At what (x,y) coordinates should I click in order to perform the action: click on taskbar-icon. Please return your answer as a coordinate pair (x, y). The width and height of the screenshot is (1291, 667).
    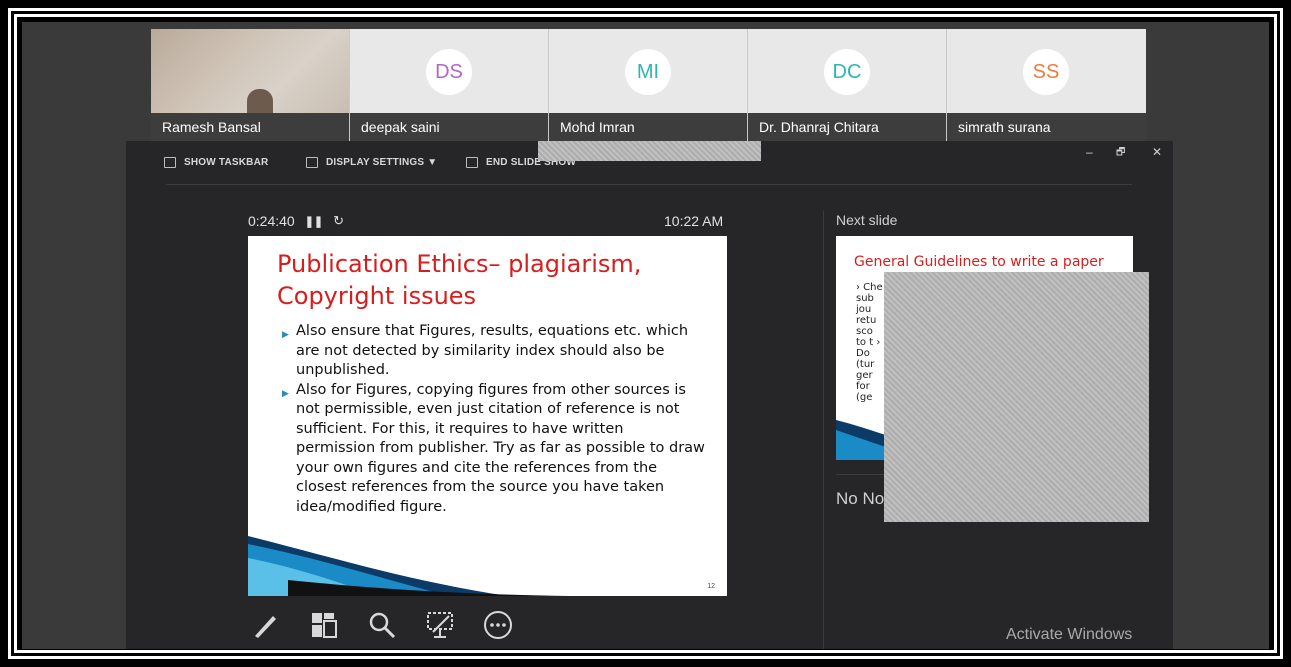
    Looking at the image, I should click on (170, 162).